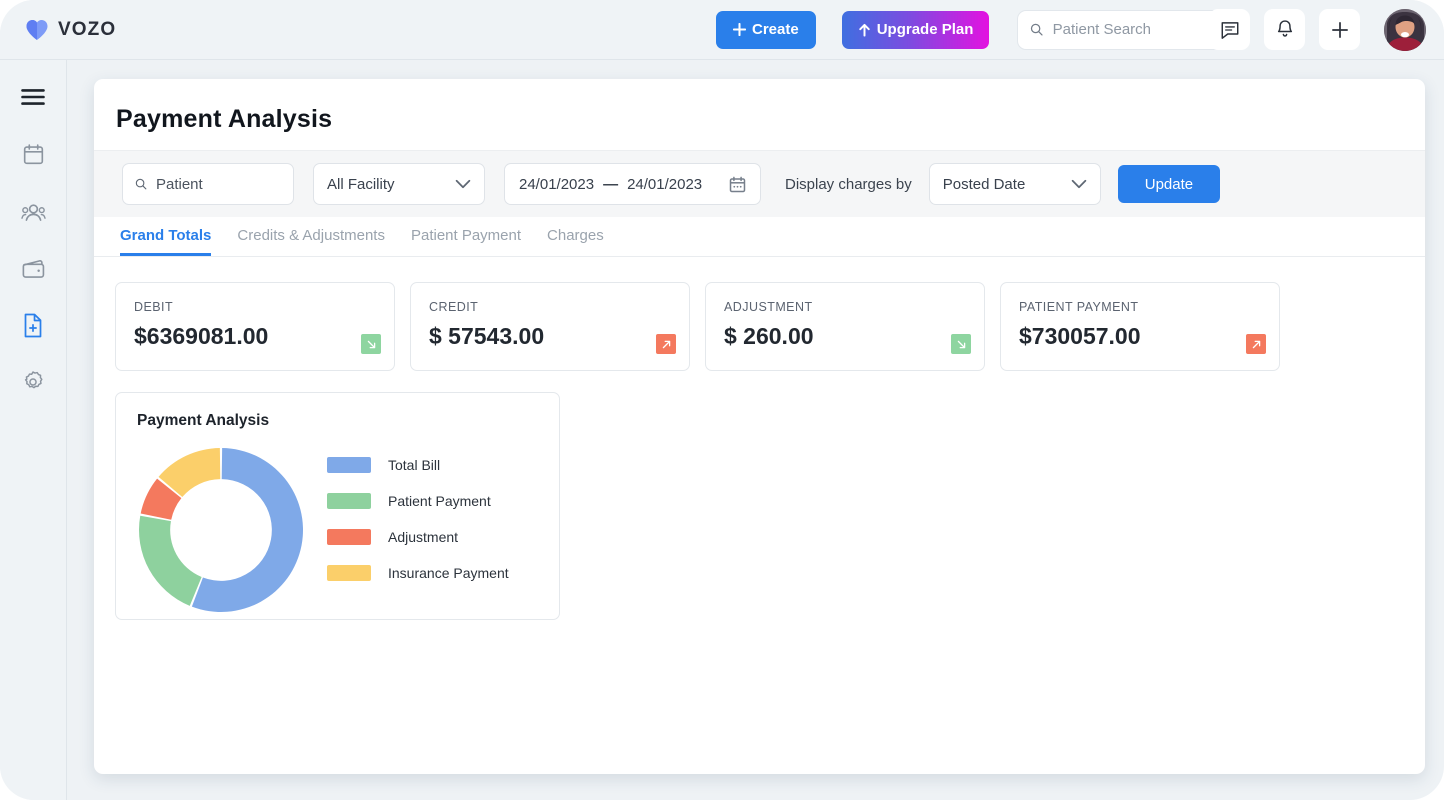 This screenshot has height=800, width=1444. Describe the element at coordinates (311, 241) in the screenshot. I see `tab-credits-adjustments: Credits & Adjustments` at that location.